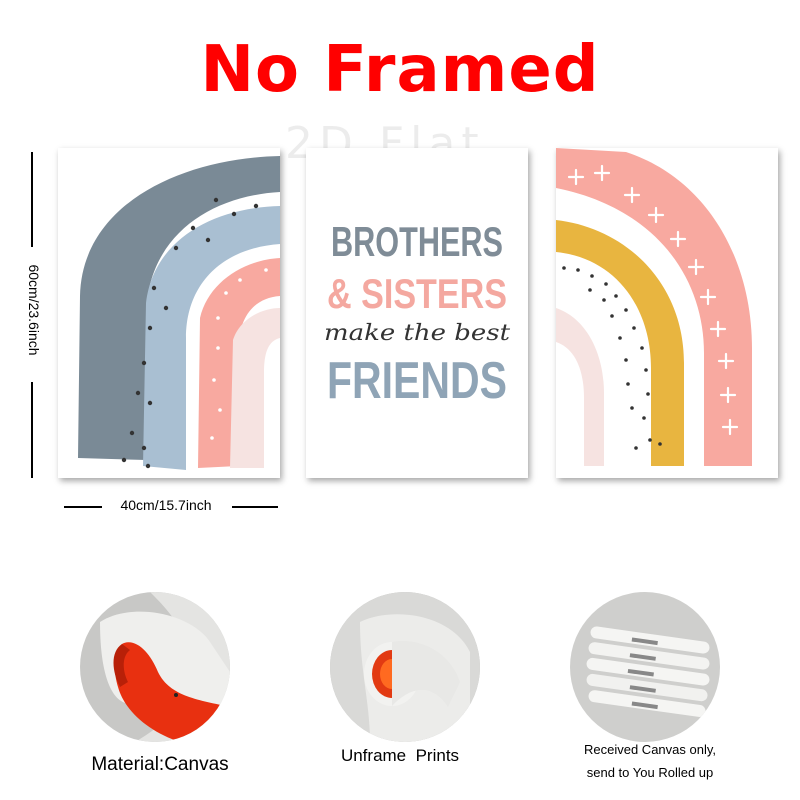 Image resolution: width=800 pixels, height=800 pixels. I want to click on poster-typography: BROTHERS & SISTERS make the best FRIENDS, so click(417, 314).